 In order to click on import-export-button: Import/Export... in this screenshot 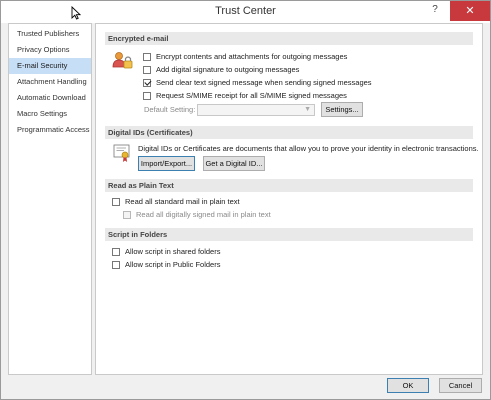, I will do `click(166, 163)`.